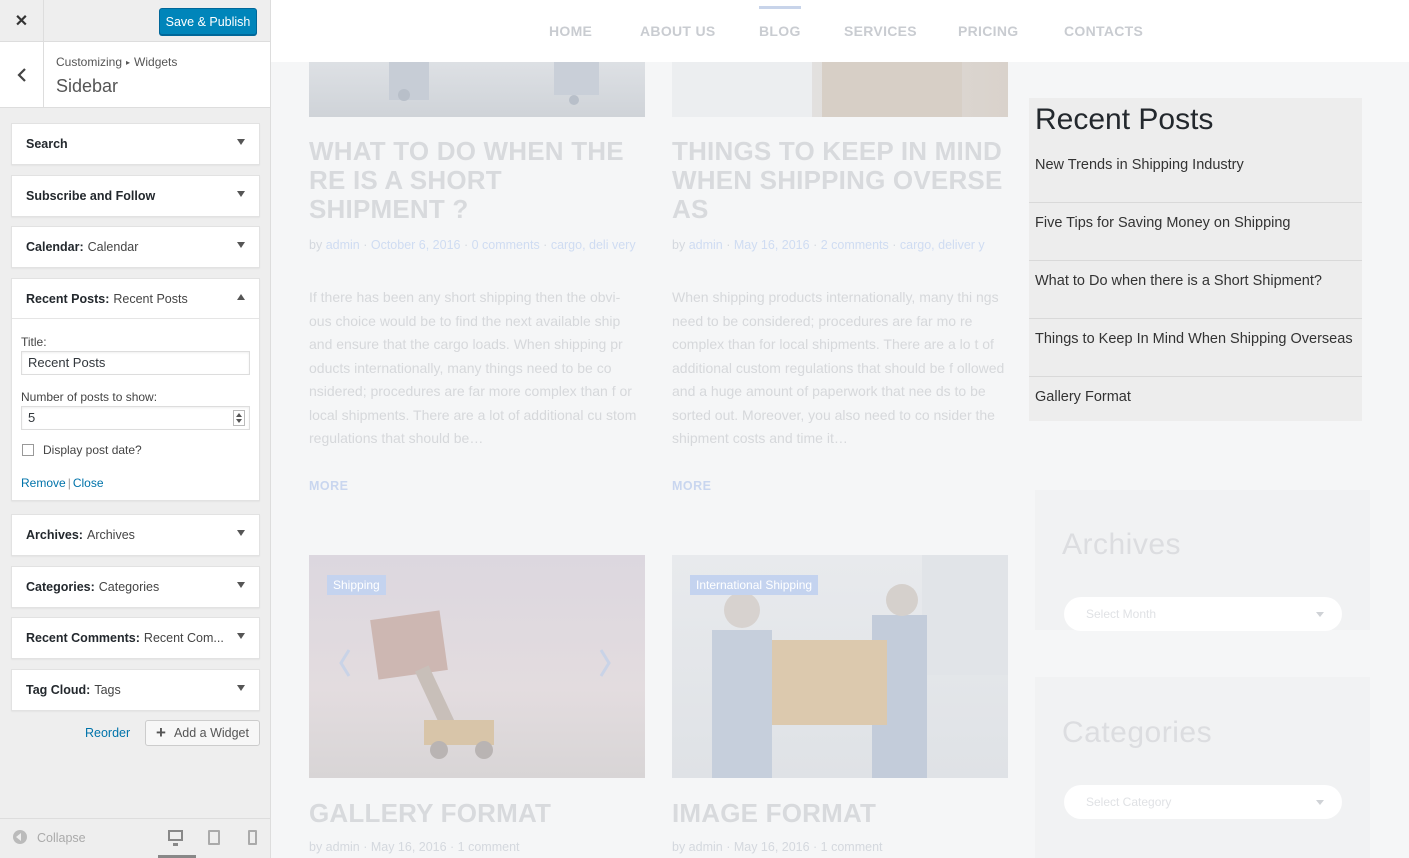 The width and height of the screenshot is (1409, 858). What do you see at coordinates (772, 245) in the screenshot?
I see `post-date-link: May 16, 2016` at bounding box center [772, 245].